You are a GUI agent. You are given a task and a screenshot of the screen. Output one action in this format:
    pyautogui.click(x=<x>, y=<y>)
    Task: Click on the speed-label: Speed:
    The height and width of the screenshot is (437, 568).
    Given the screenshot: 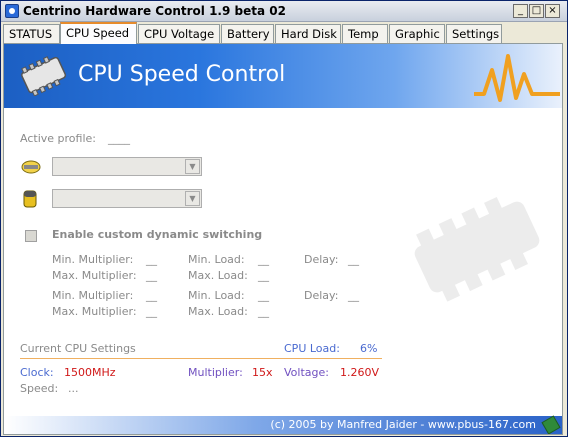 What is the action you would take?
    pyautogui.click(x=39, y=388)
    